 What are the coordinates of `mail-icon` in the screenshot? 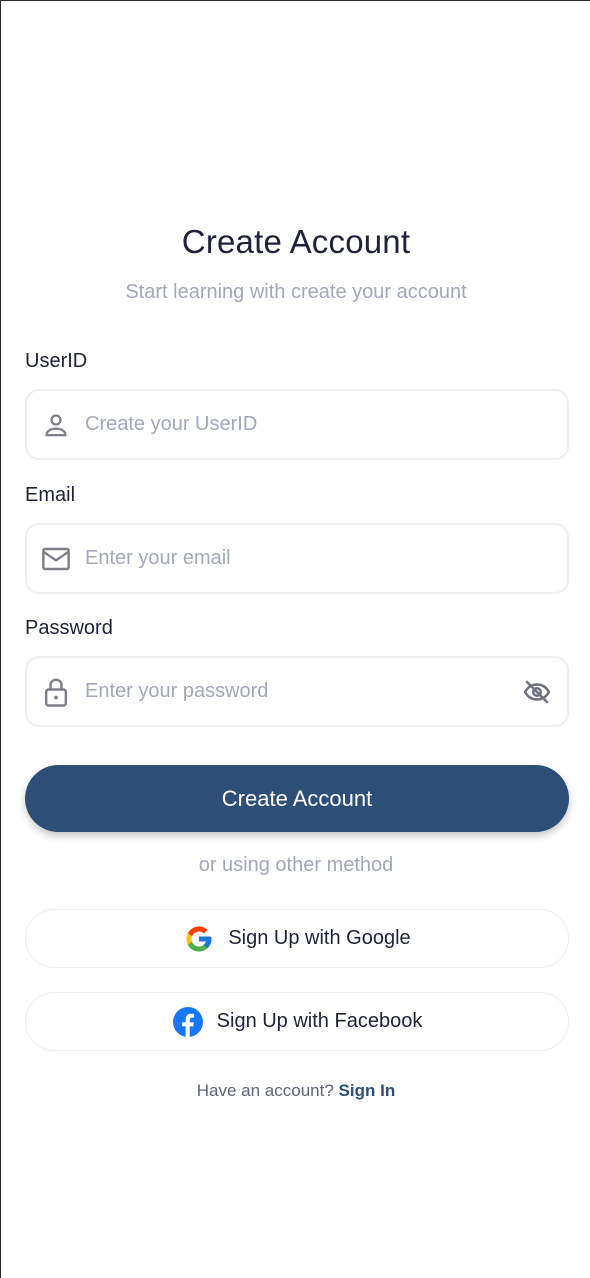 It's located at (56, 559).